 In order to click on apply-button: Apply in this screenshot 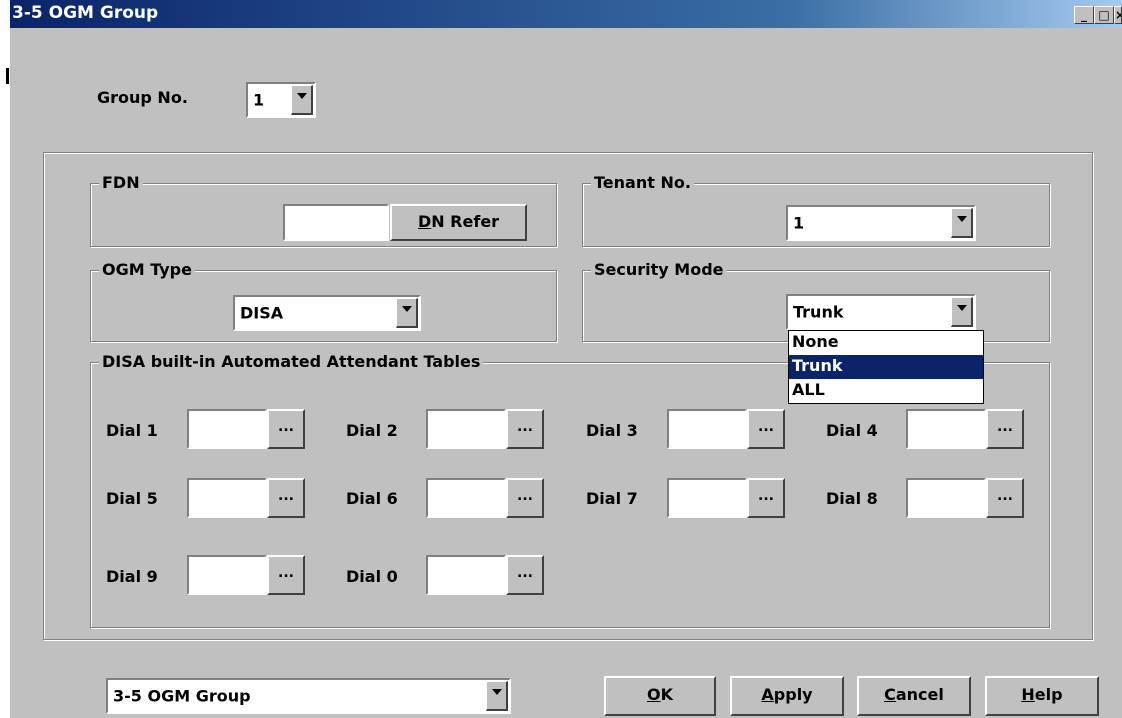, I will do `click(787, 696)`.